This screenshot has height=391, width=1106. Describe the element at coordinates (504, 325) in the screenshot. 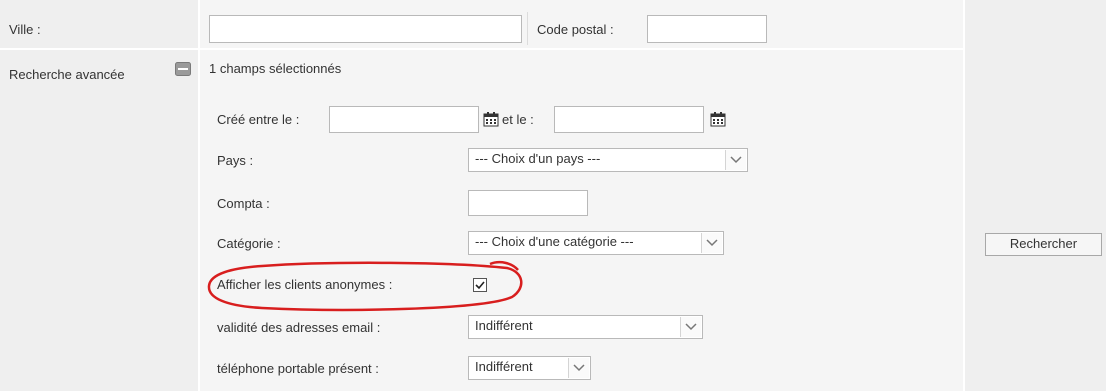

I see `email-validity-value: Indifférent` at that location.